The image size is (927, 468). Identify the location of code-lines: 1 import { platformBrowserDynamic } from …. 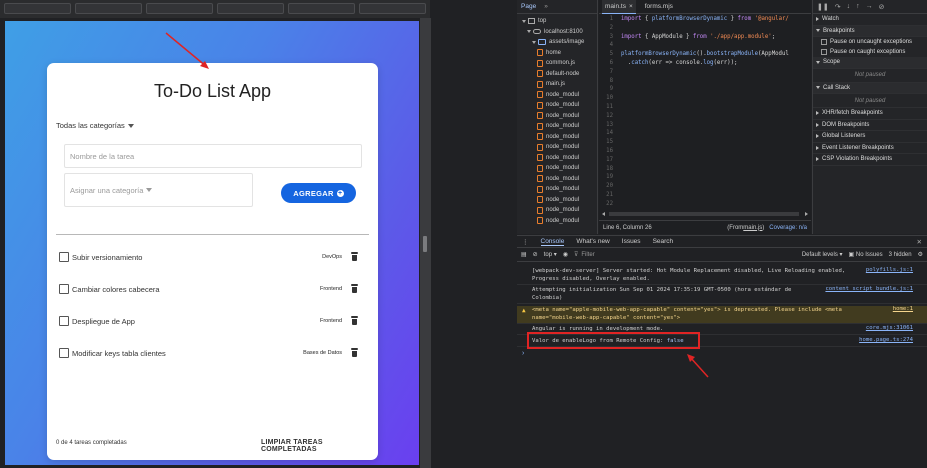
(705, 112).